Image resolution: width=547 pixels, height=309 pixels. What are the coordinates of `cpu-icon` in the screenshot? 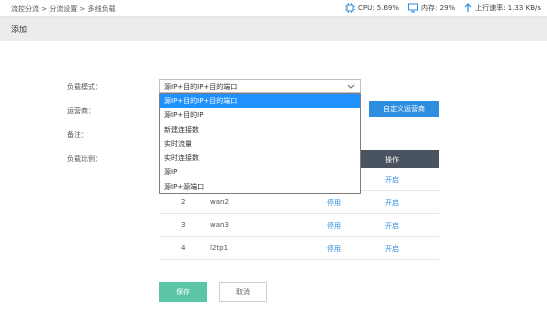 It's located at (349, 8).